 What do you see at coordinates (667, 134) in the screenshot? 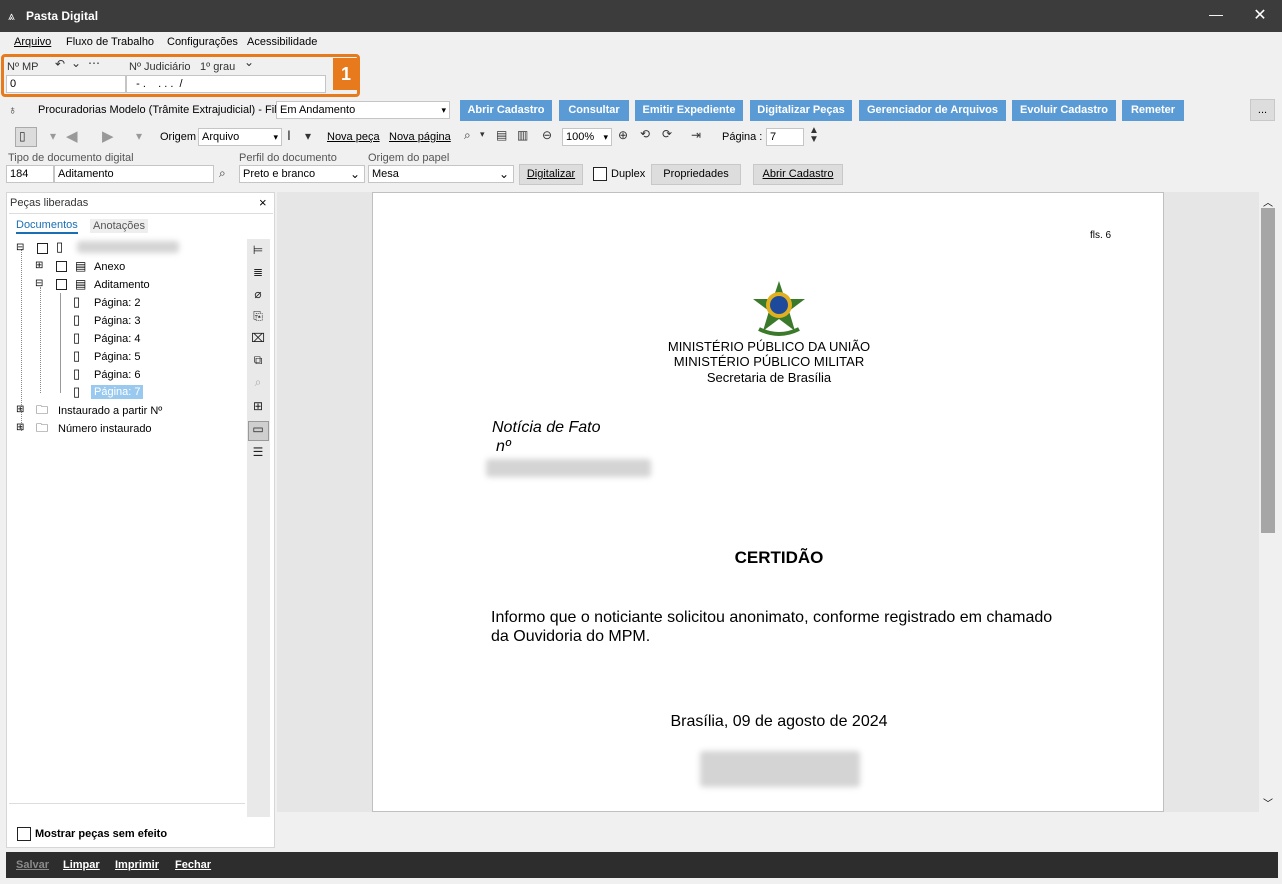
I see `rotate-right-icon: ⟳` at bounding box center [667, 134].